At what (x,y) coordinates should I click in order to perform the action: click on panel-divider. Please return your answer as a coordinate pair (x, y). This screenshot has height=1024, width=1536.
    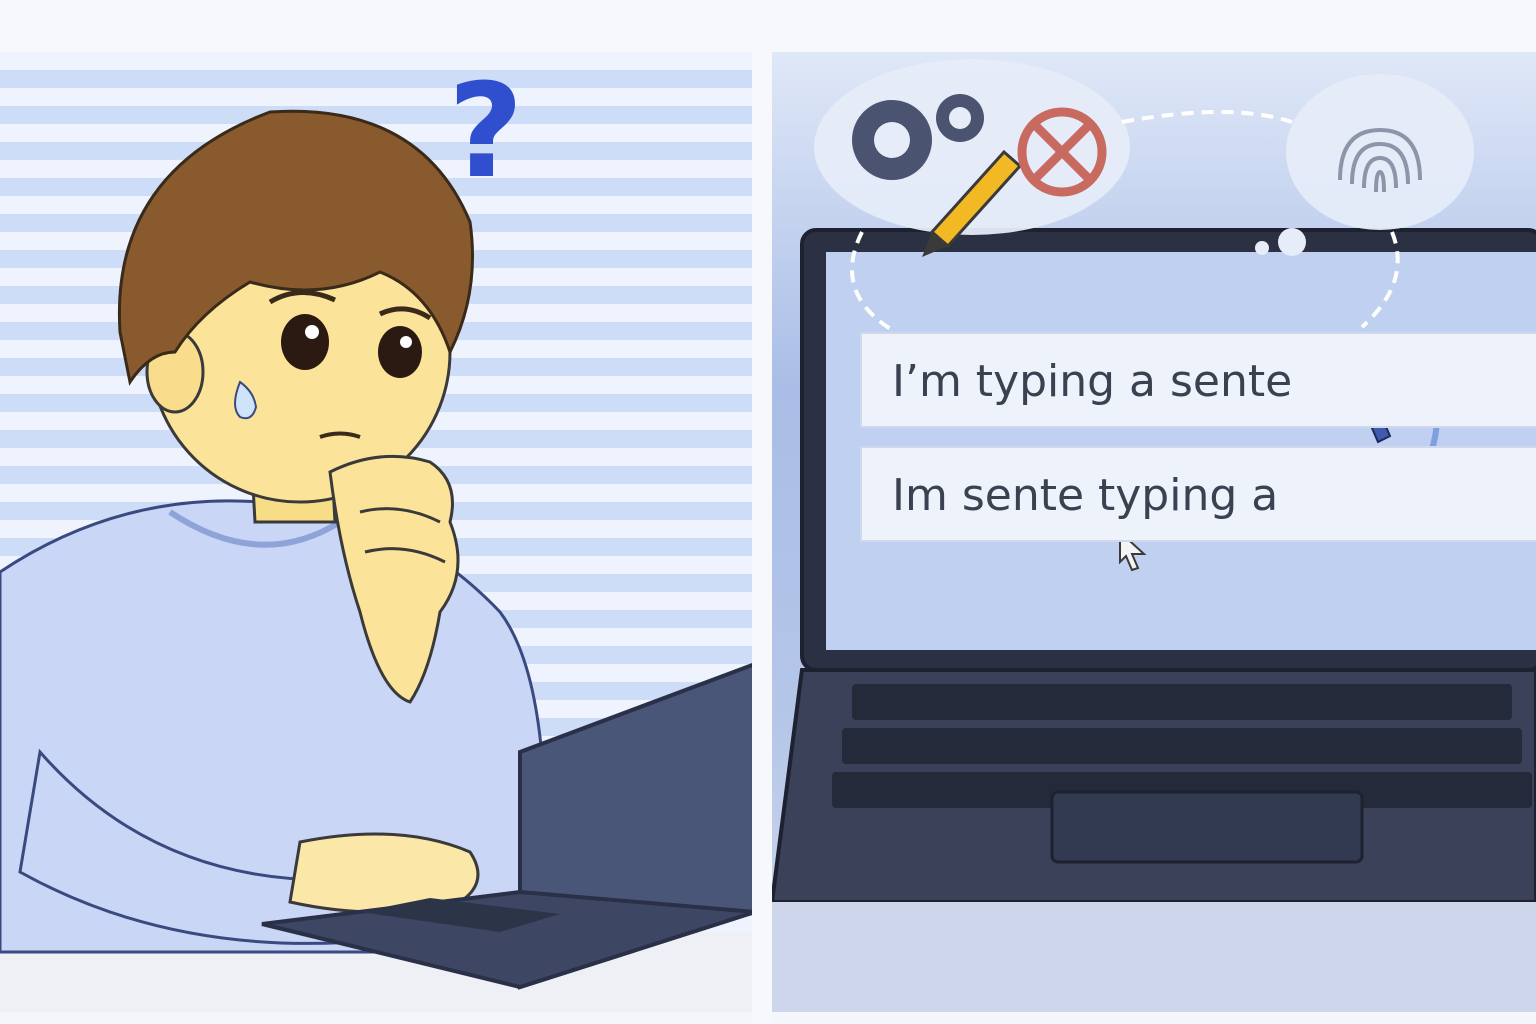
    Looking at the image, I should click on (762, 532).